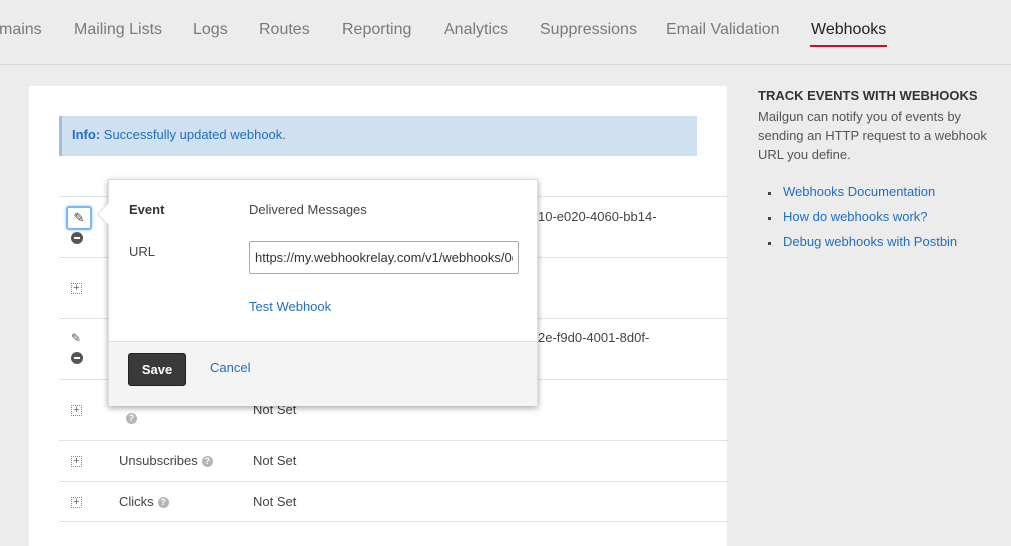 The image size is (1011, 546). Describe the element at coordinates (323, 373) in the screenshot. I see `popover-footer: Save Cancel` at that location.